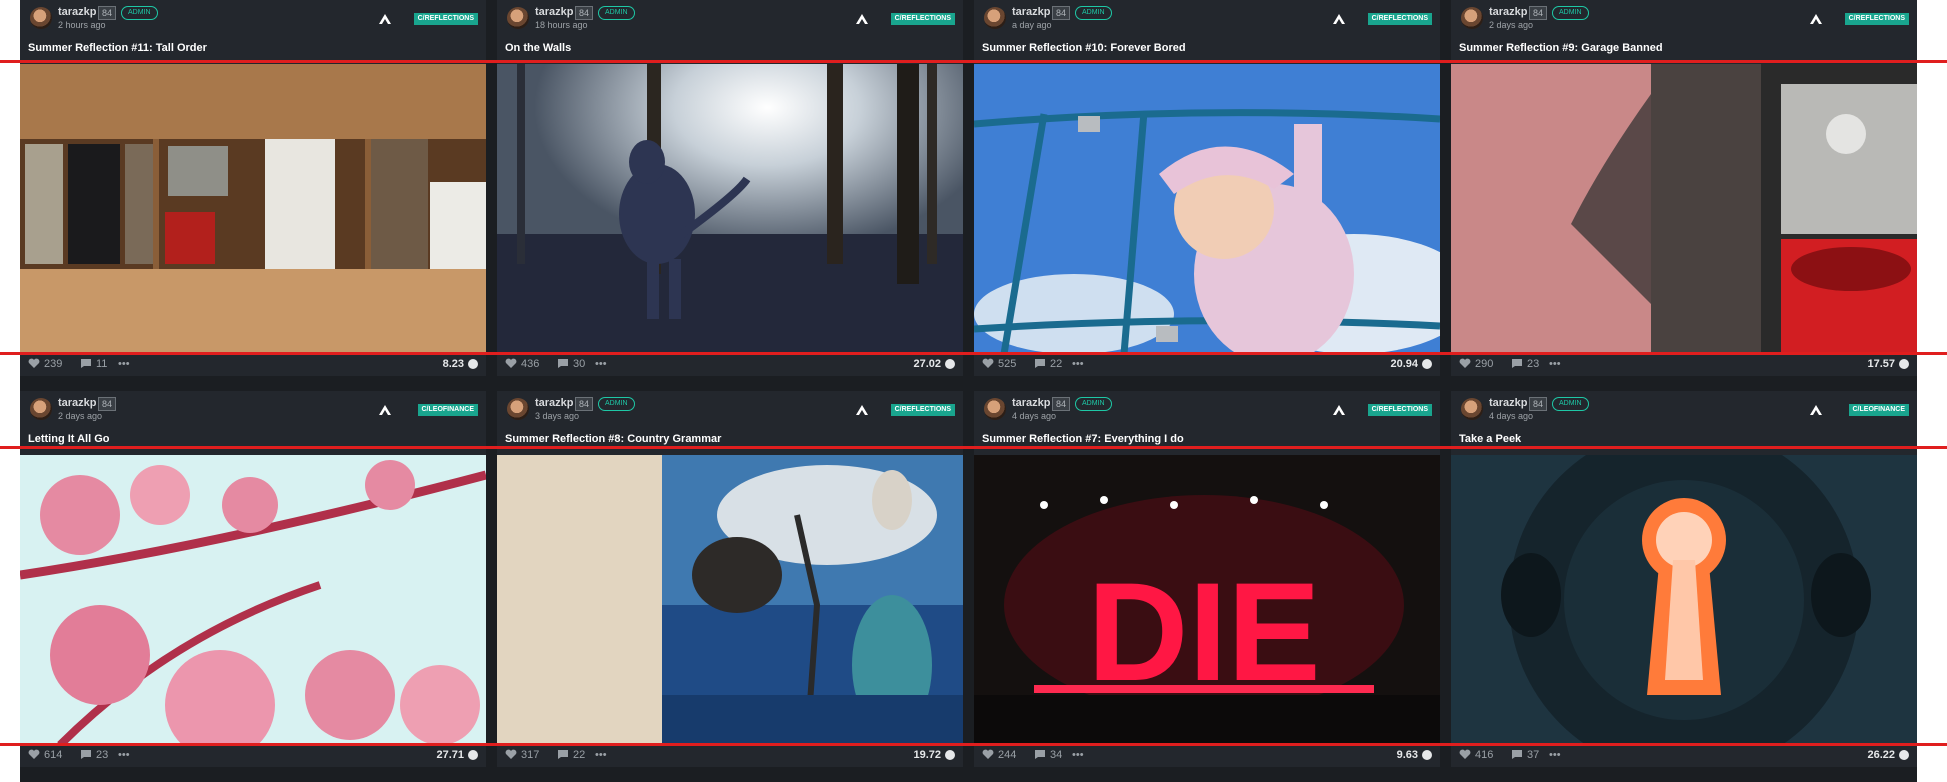 This screenshot has height=782, width=1947. What do you see at coordinates (1561, 48) in the screenshot?
I see `post-title: Summer Reflection #9: Garage Banned` at bounding box center [1561, 48].